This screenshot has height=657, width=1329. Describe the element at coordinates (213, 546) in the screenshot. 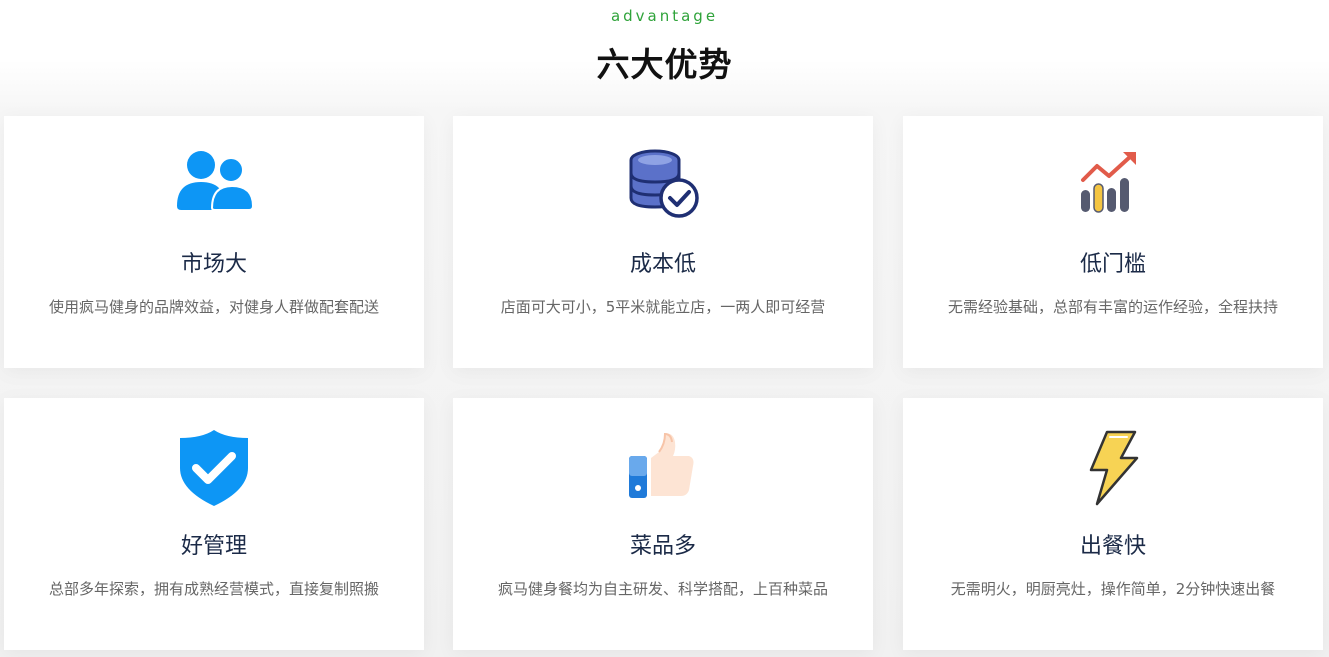

I see `card-title: 好管理` at that location.